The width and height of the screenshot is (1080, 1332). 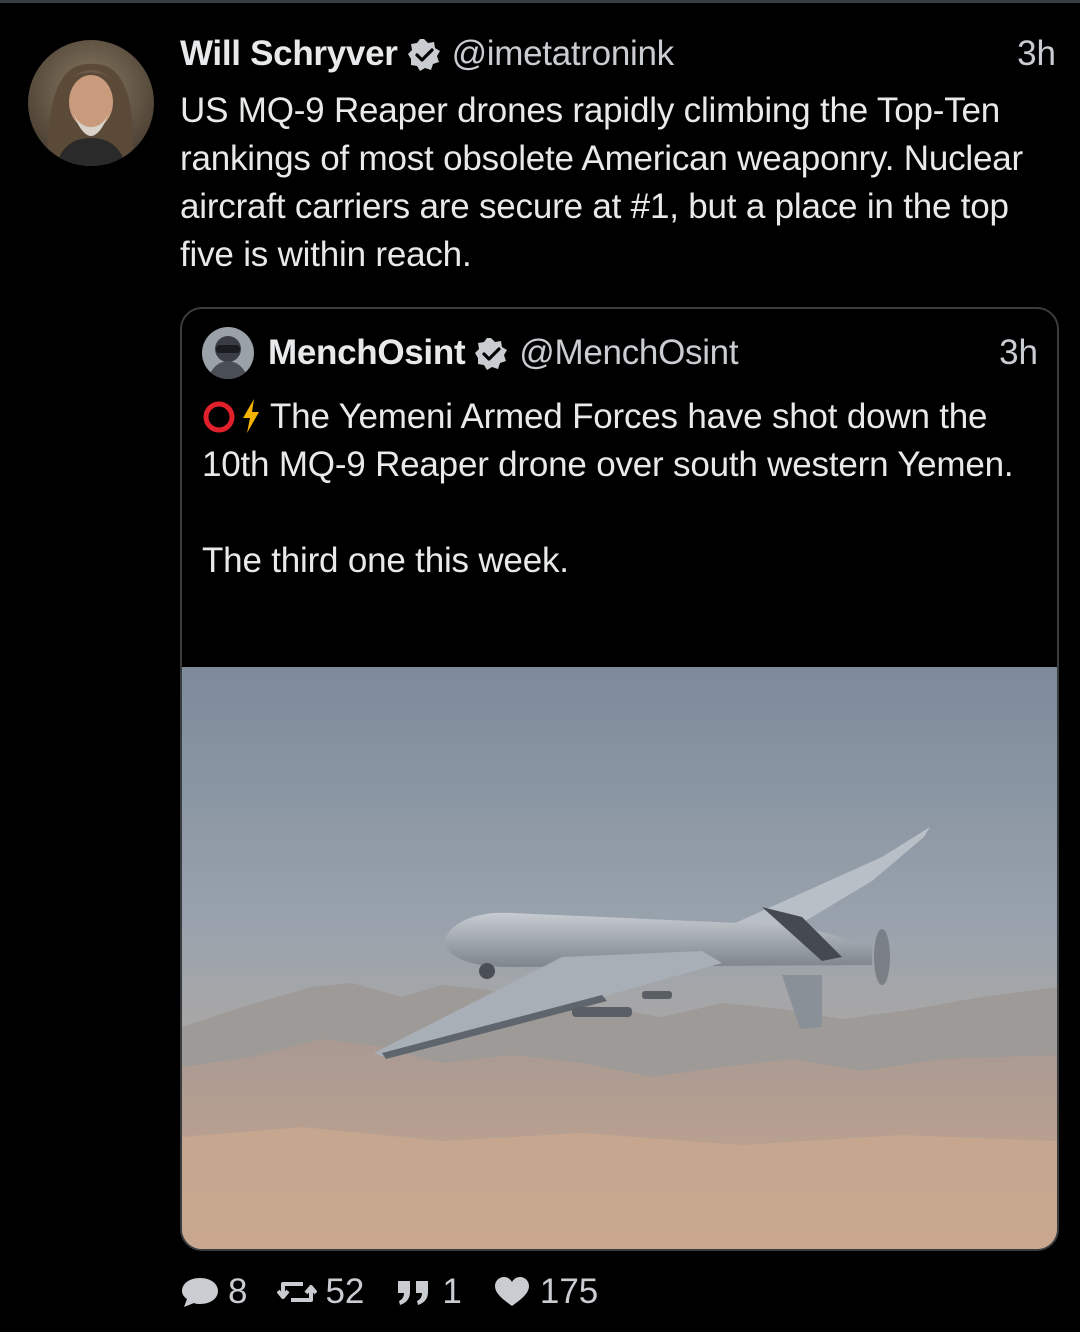 I want to click on top-divider, so click(x=540, y=1).